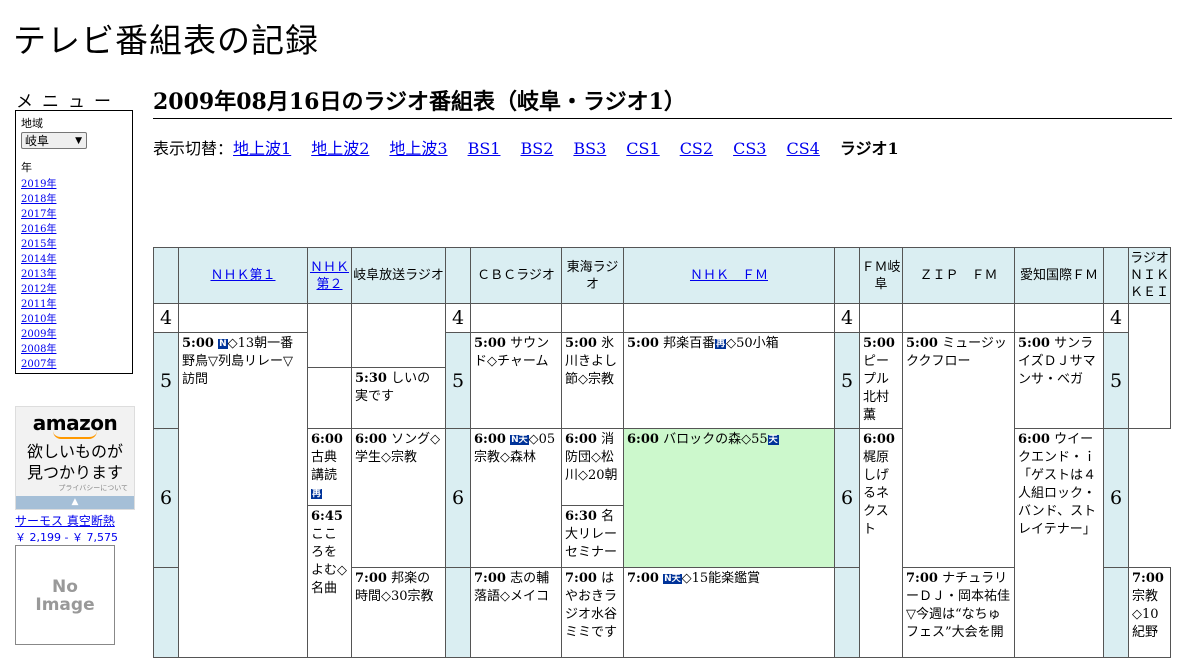  I want to click on year-link: 2018年, so click(38, 199).